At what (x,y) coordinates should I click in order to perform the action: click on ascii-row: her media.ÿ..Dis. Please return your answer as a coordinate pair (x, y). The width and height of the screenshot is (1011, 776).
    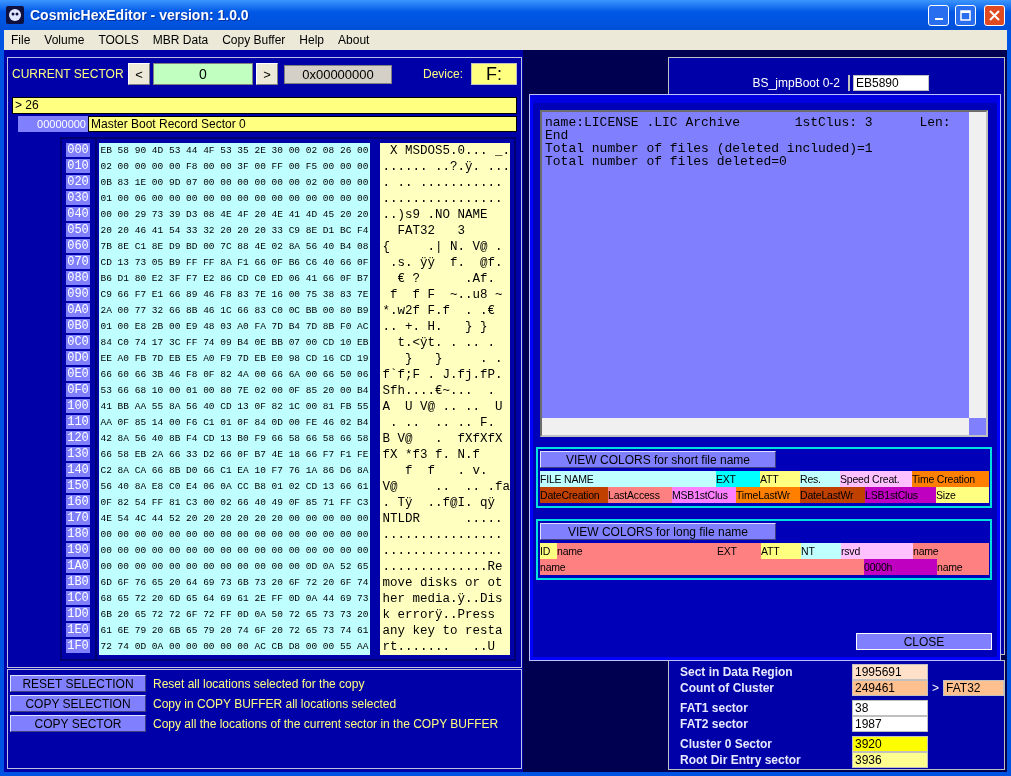
    Looking at the image, I should click on (446, 599).